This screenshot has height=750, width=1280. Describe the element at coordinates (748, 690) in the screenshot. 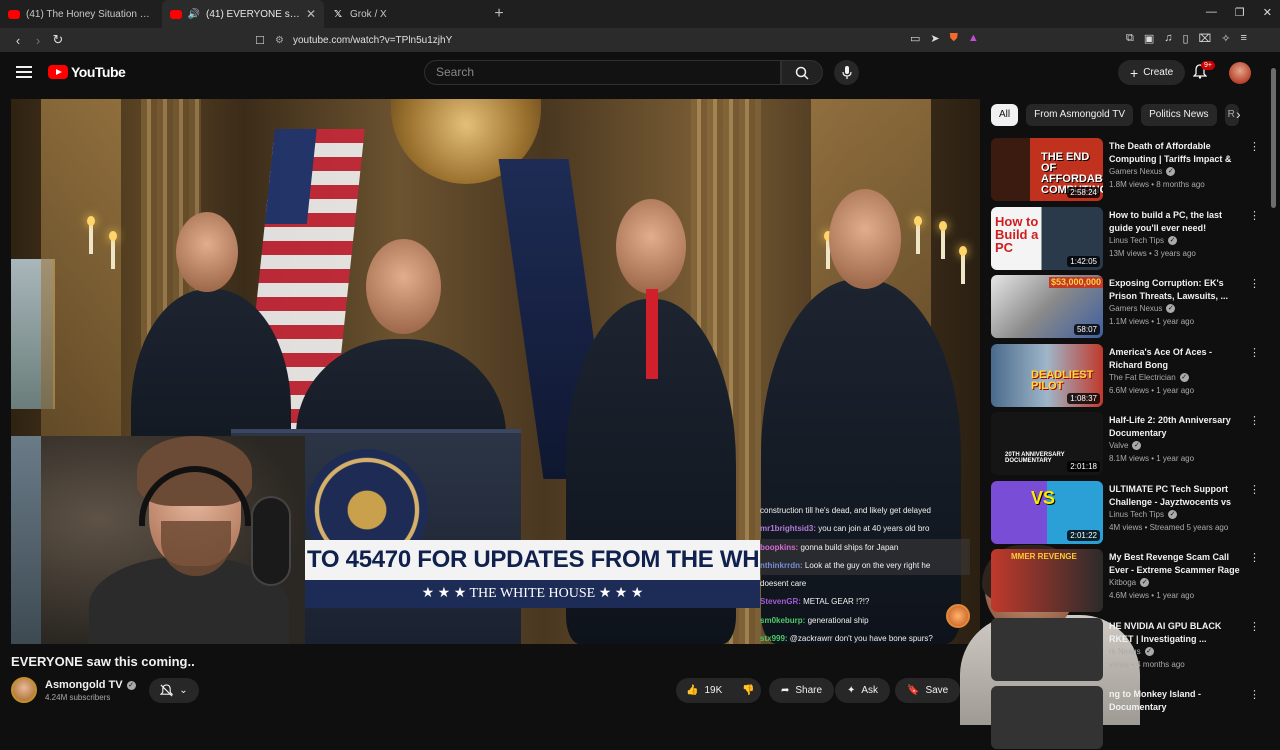

I see `dislike-button: 👎` at that location.